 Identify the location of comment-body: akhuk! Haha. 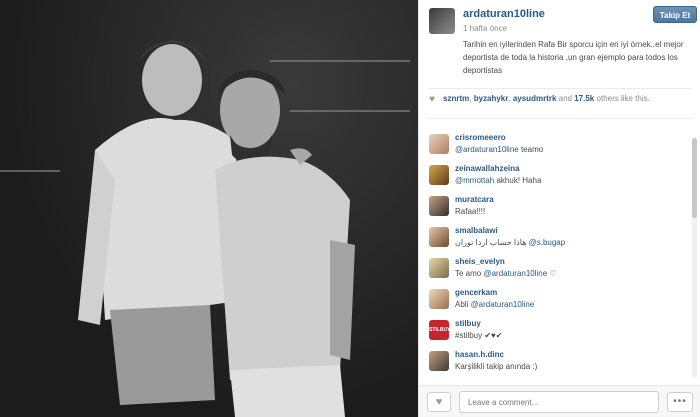
(518, 180).